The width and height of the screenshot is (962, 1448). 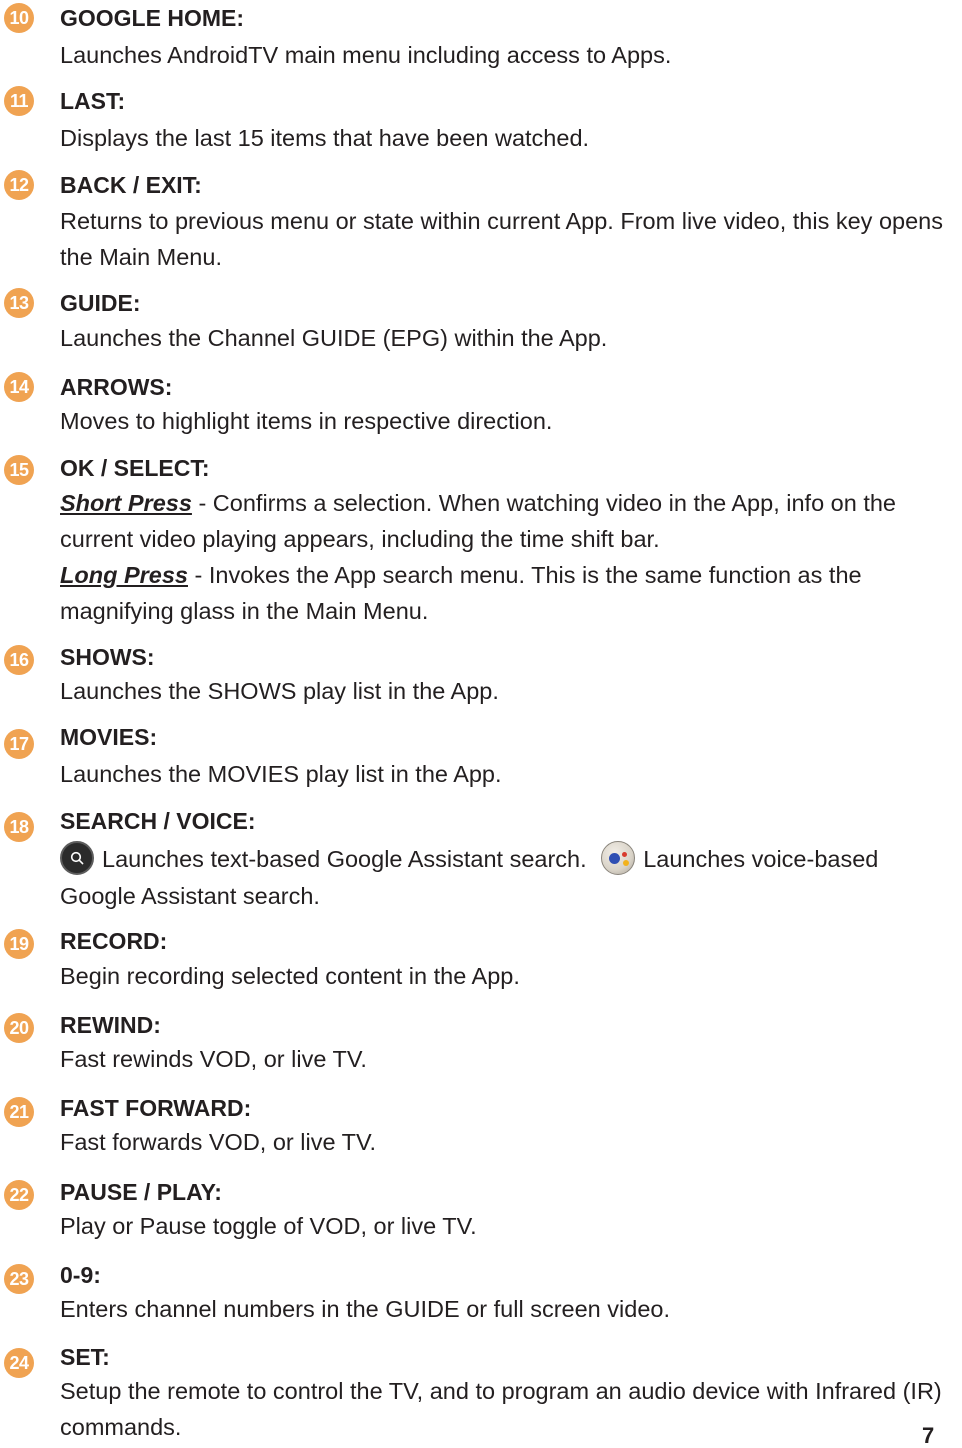 What do you see at coordinates (152, 18) in the screenshot?
I see `entry-title: GOOGLE HOME:` at bounding box center [152, 18].